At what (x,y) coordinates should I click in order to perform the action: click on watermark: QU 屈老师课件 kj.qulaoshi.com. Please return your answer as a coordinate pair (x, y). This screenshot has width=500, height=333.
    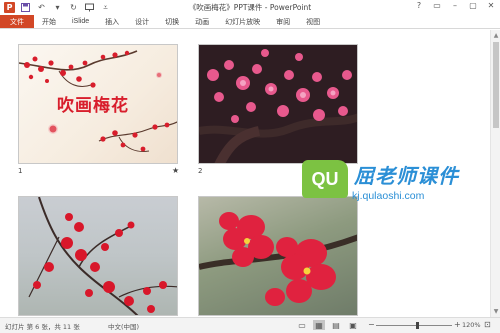
    Looking at the image, I should click on (392, 185).